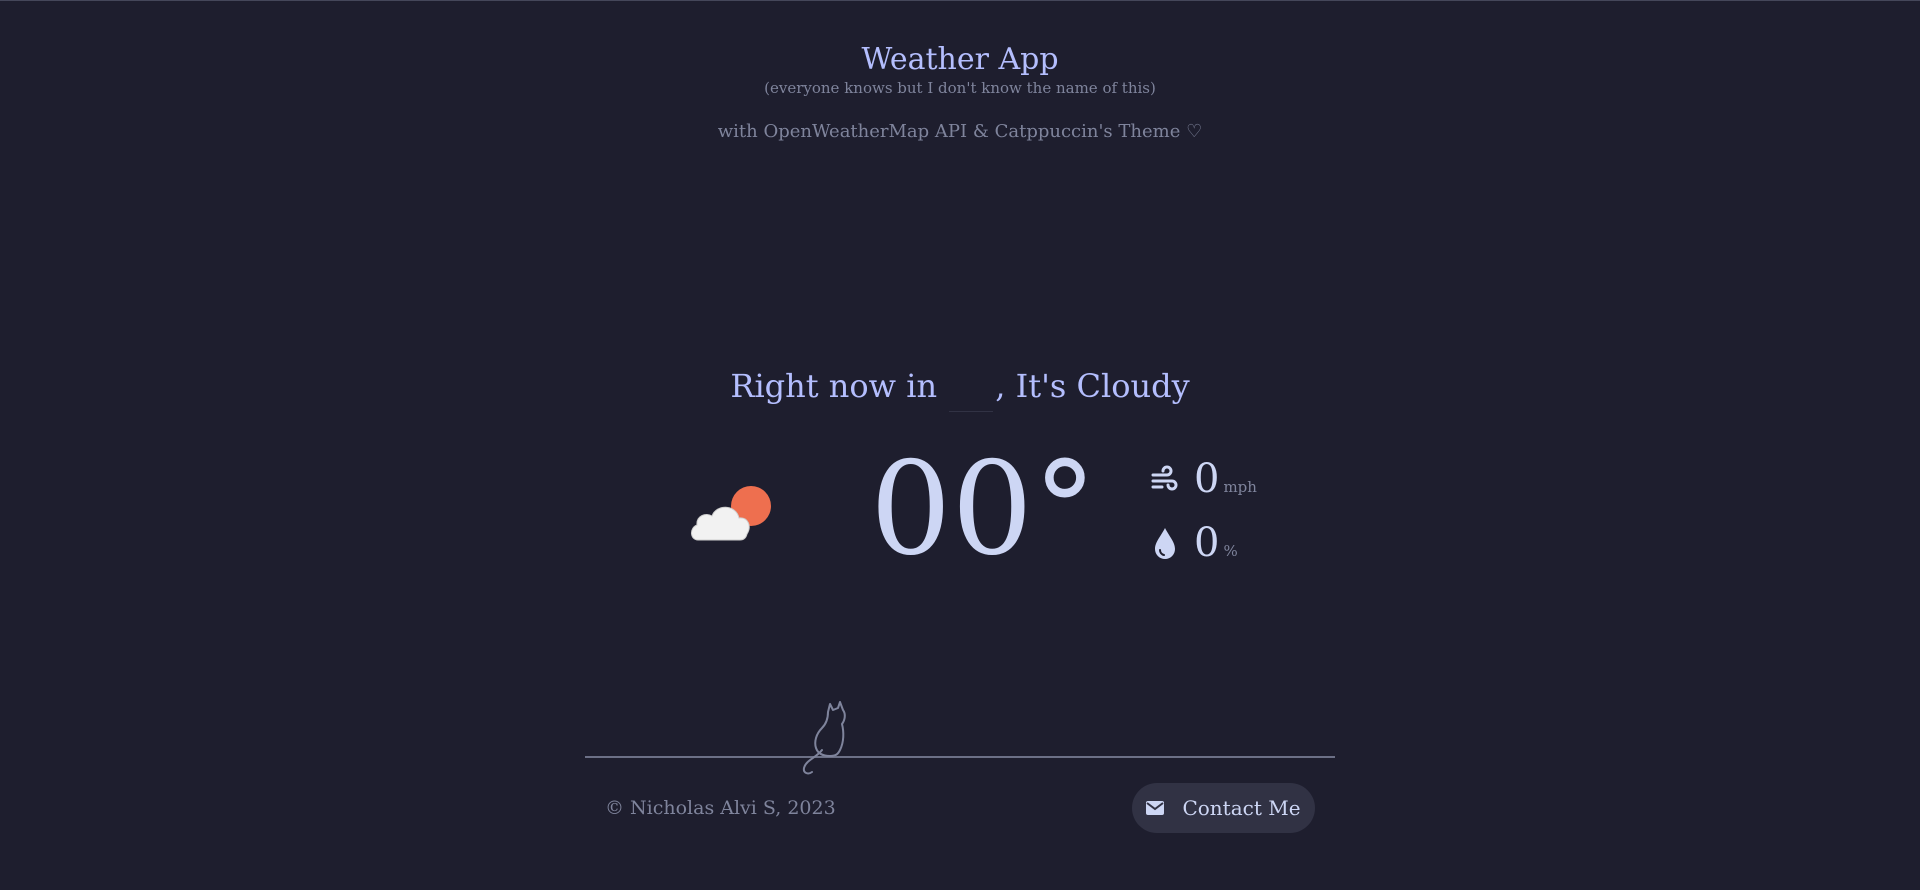  Describe the element at coordinates (960, 757) in the screenshot. I see `footer-divider` at that location.